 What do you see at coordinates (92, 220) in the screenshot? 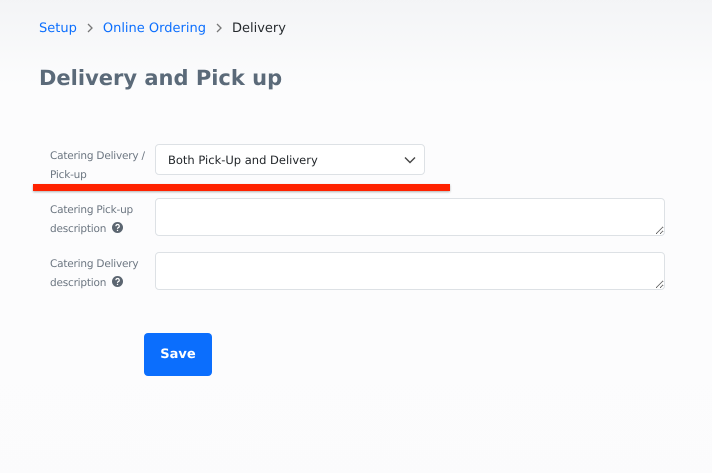
I see `field-label: Catering Pick-up description` at bounding box center [92, 220].